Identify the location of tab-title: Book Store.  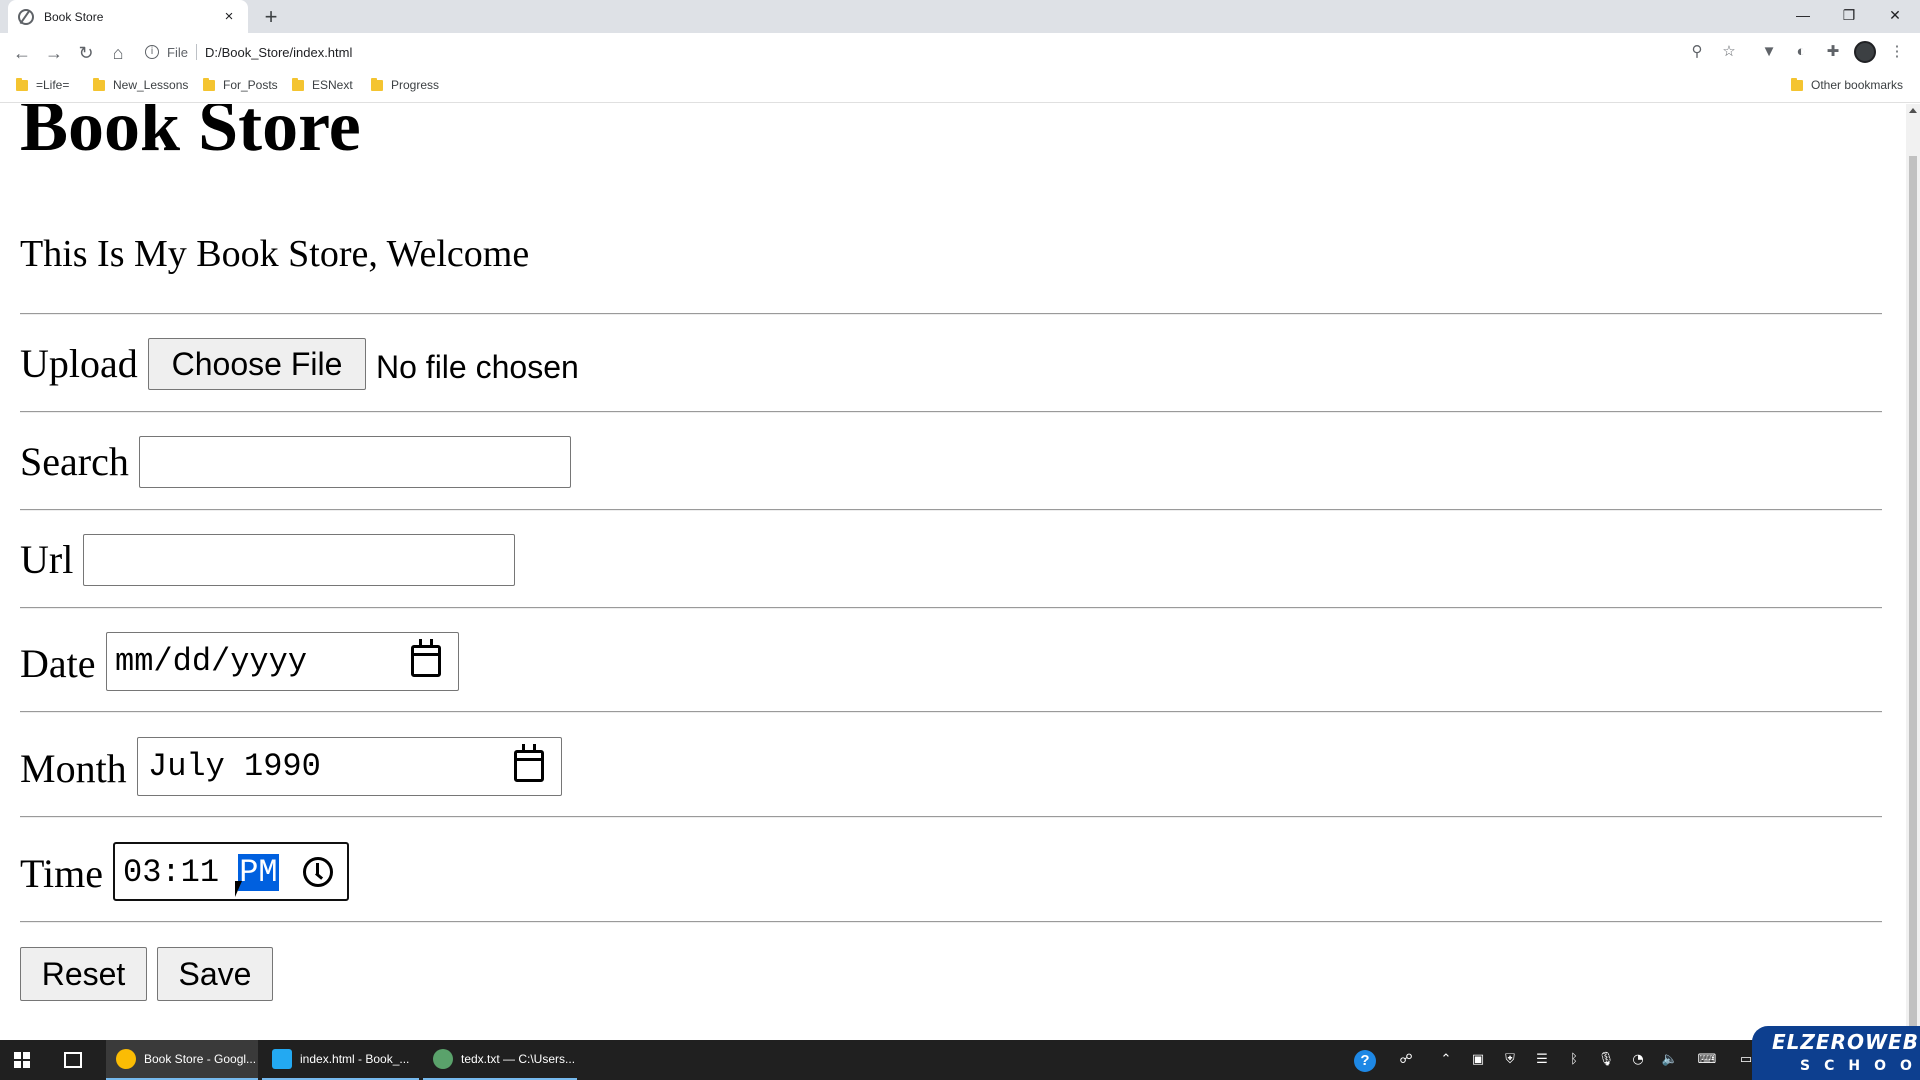
(74, 16).